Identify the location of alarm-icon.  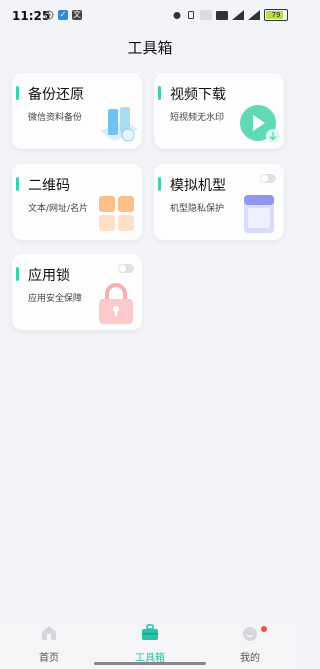
(177, 15).